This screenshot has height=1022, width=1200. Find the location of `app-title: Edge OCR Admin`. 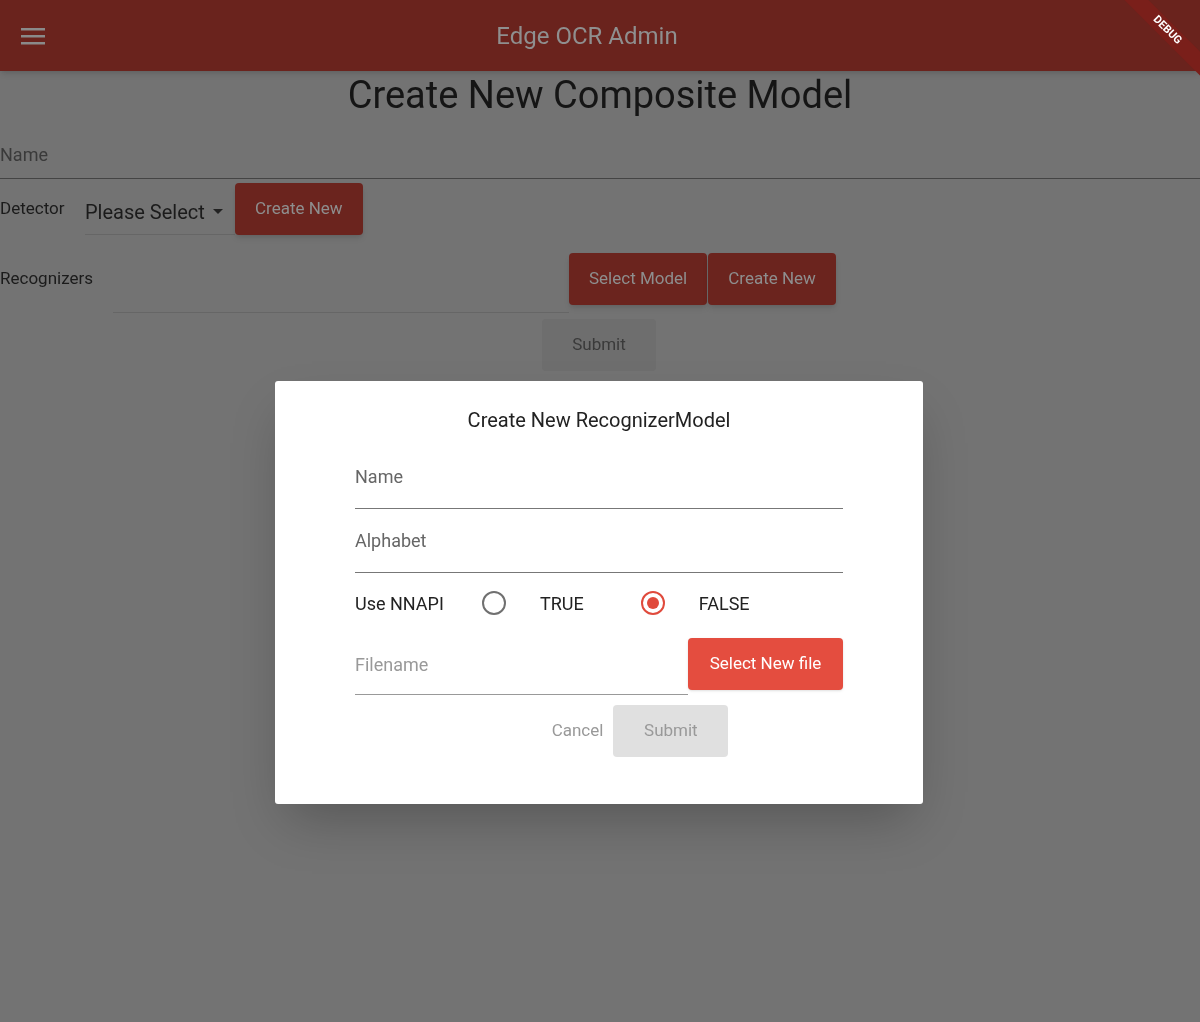

app-title: Edge OCR Admin is located at coordinates (587, 36).